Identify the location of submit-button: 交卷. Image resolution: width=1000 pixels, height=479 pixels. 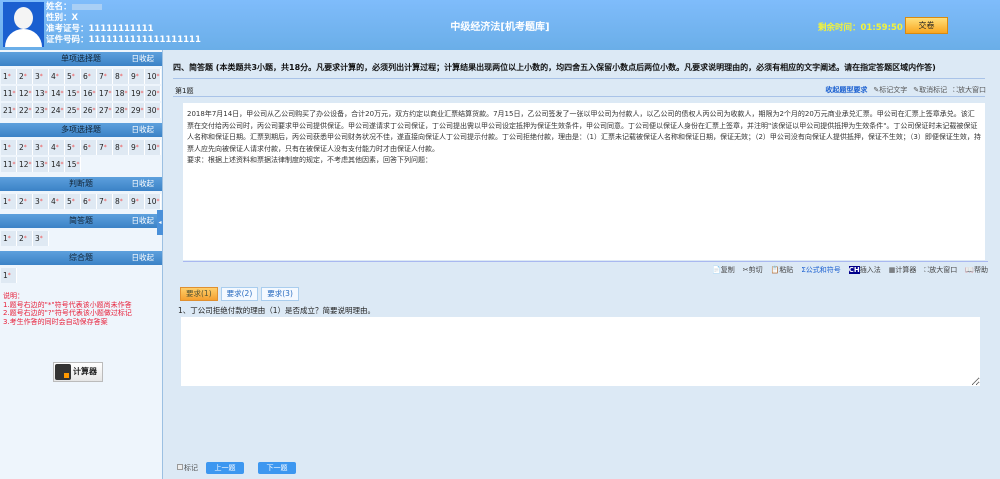
(926, 25).